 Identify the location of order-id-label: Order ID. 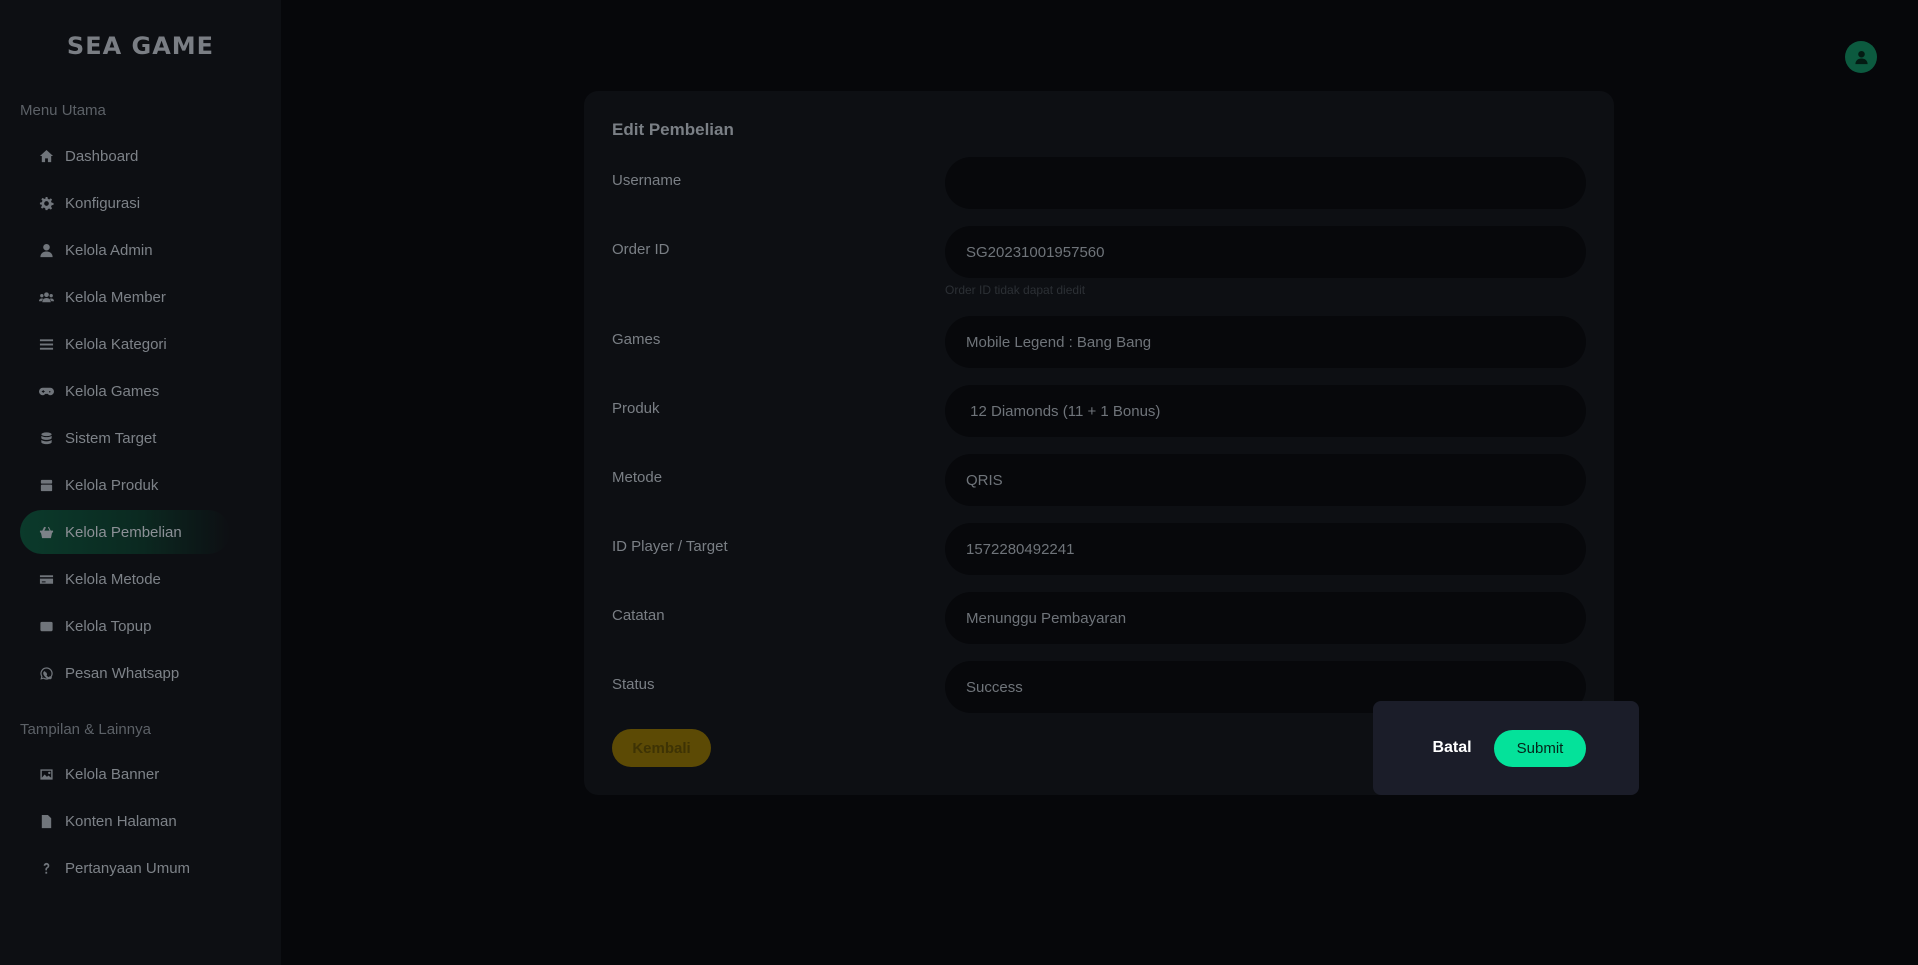
(641, 249).